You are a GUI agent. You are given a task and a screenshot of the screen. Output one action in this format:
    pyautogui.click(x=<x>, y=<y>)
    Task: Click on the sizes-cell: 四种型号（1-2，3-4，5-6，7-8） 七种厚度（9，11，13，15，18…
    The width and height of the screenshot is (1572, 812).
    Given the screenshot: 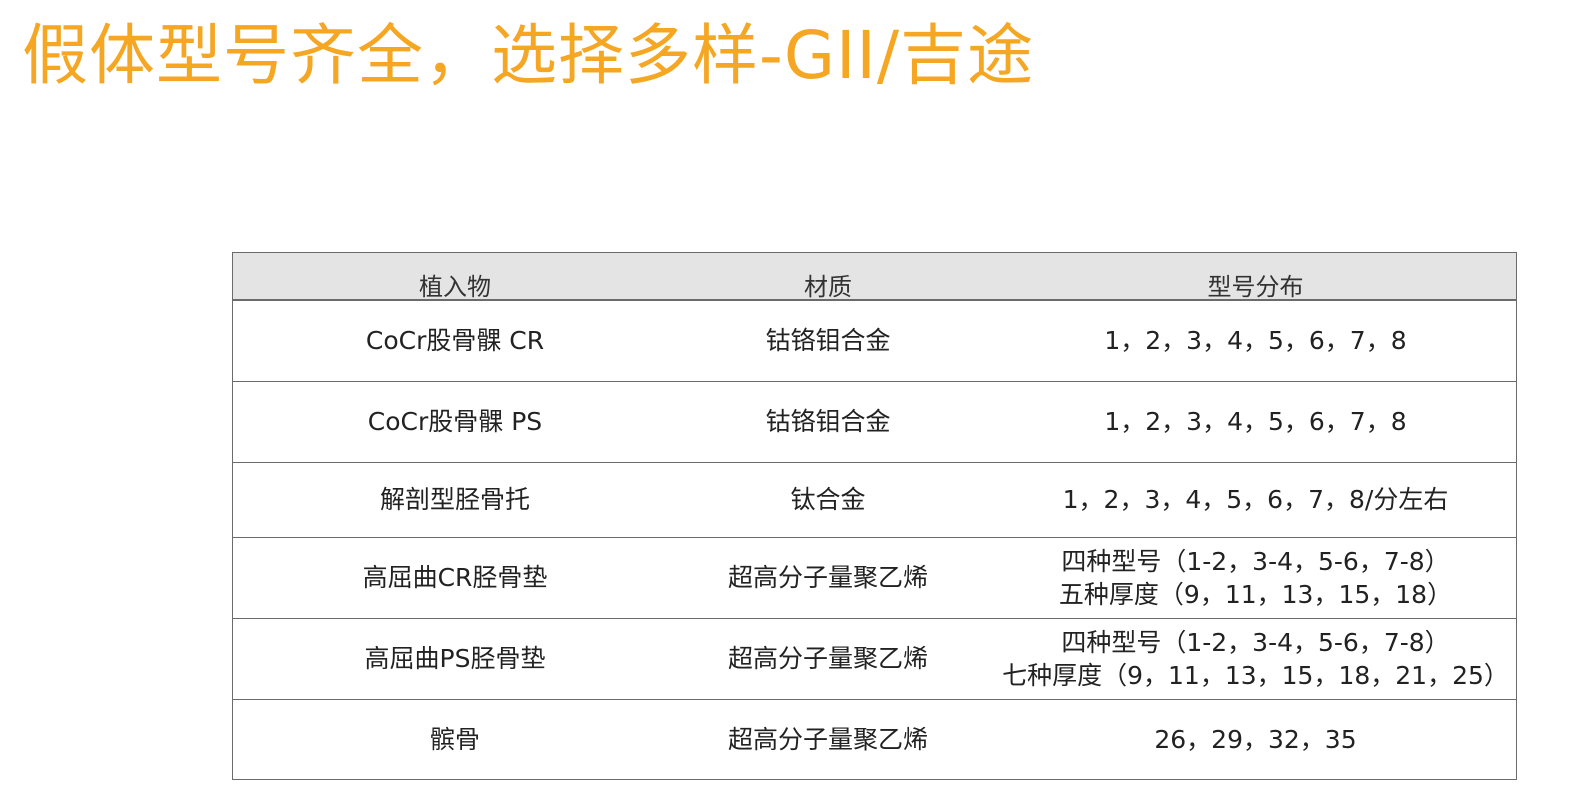 What is the action you would take?
    pyautogui.click(x=1255, y=659)
    